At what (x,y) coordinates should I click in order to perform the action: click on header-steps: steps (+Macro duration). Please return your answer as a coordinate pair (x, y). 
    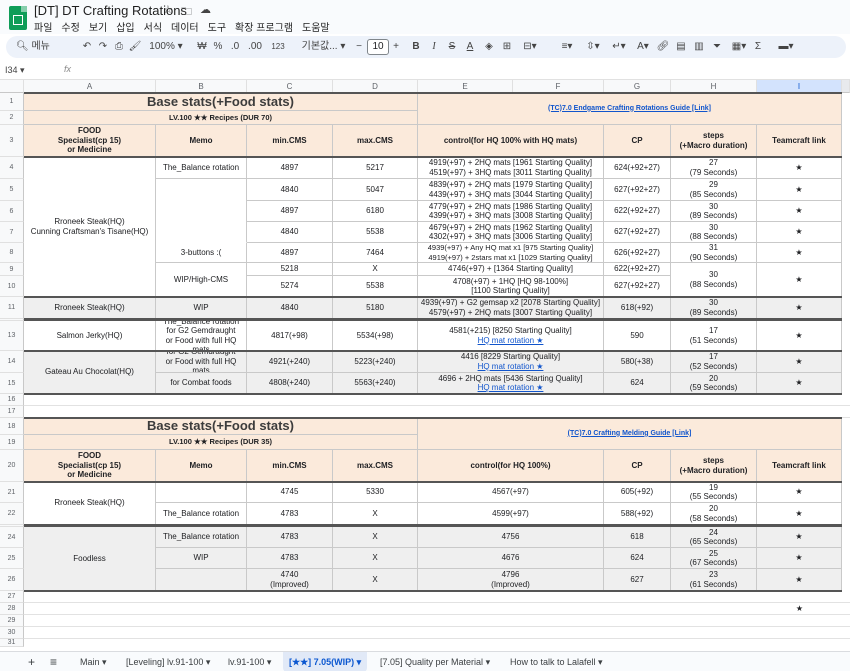
    Looking at the image, I should click on (714, 141).